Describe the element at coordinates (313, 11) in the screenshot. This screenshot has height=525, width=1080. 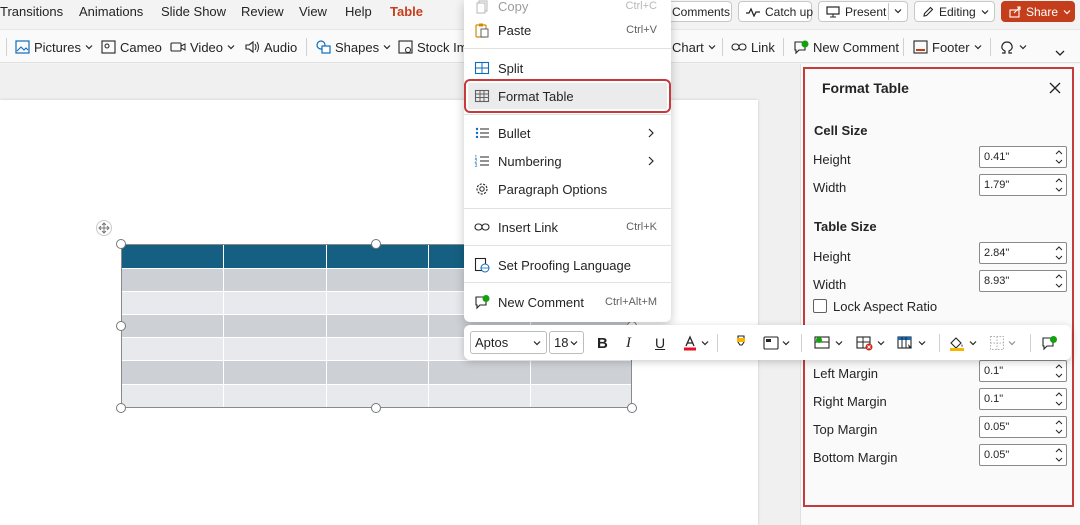
I see `tab-view: View` at that location.